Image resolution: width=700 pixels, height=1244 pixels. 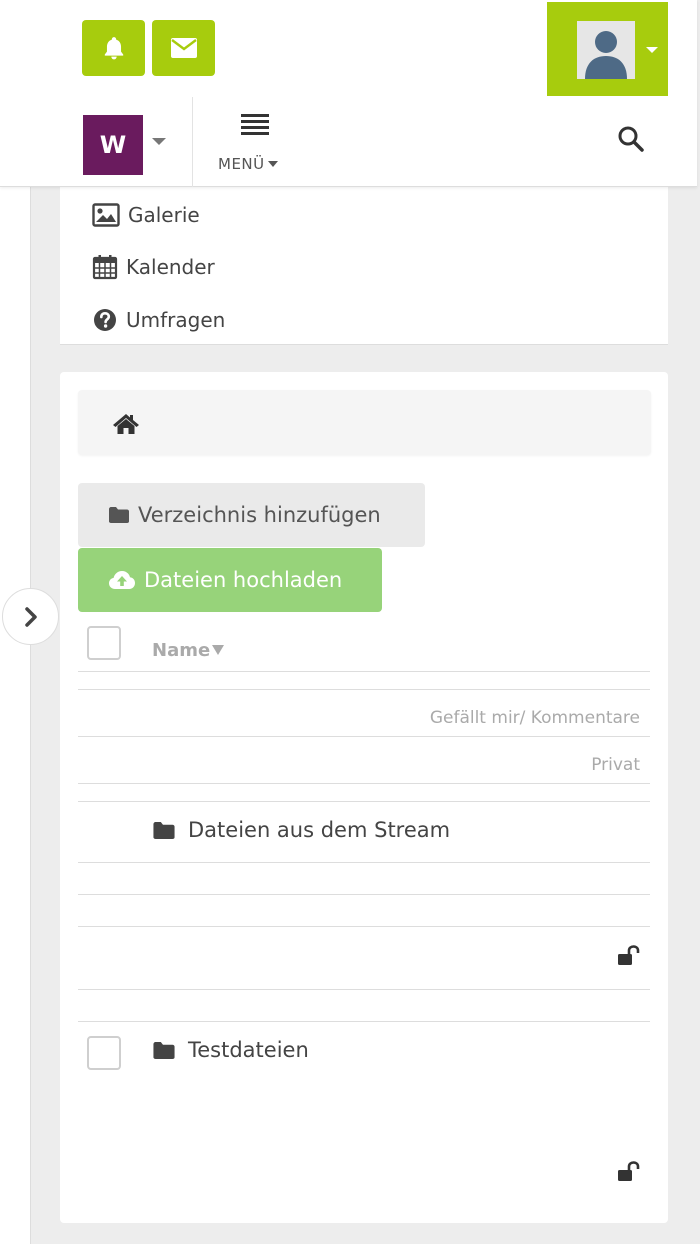 I want to click on menu-label: MENÜ, so click(x=248, y=164).